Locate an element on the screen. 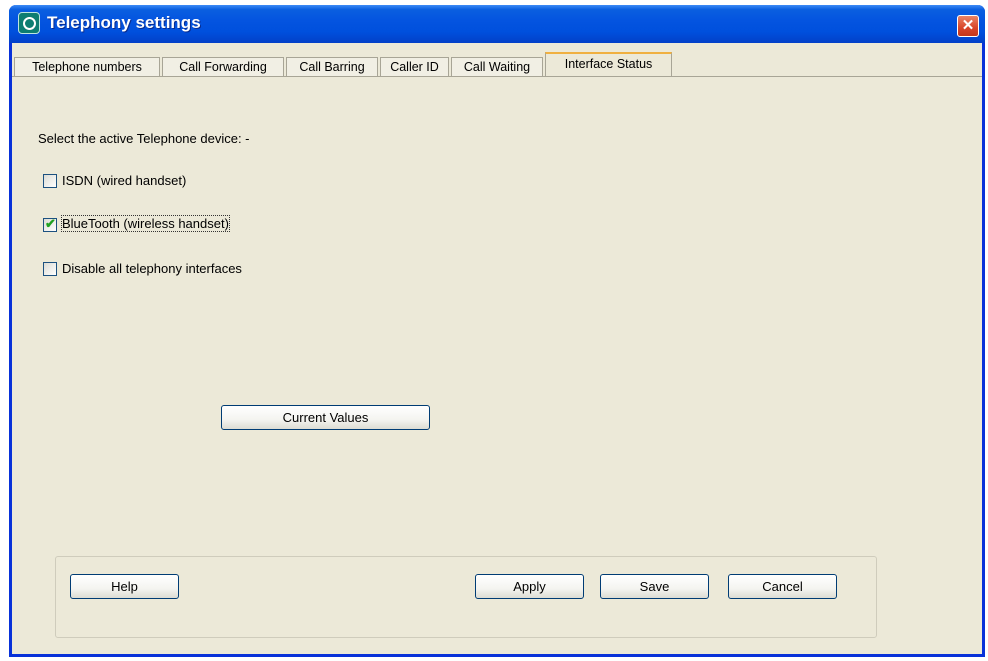 The width and height of the screenshot is (988, 661). title-bar: Telephony settings ✕ is located at coordinates (497, 24).